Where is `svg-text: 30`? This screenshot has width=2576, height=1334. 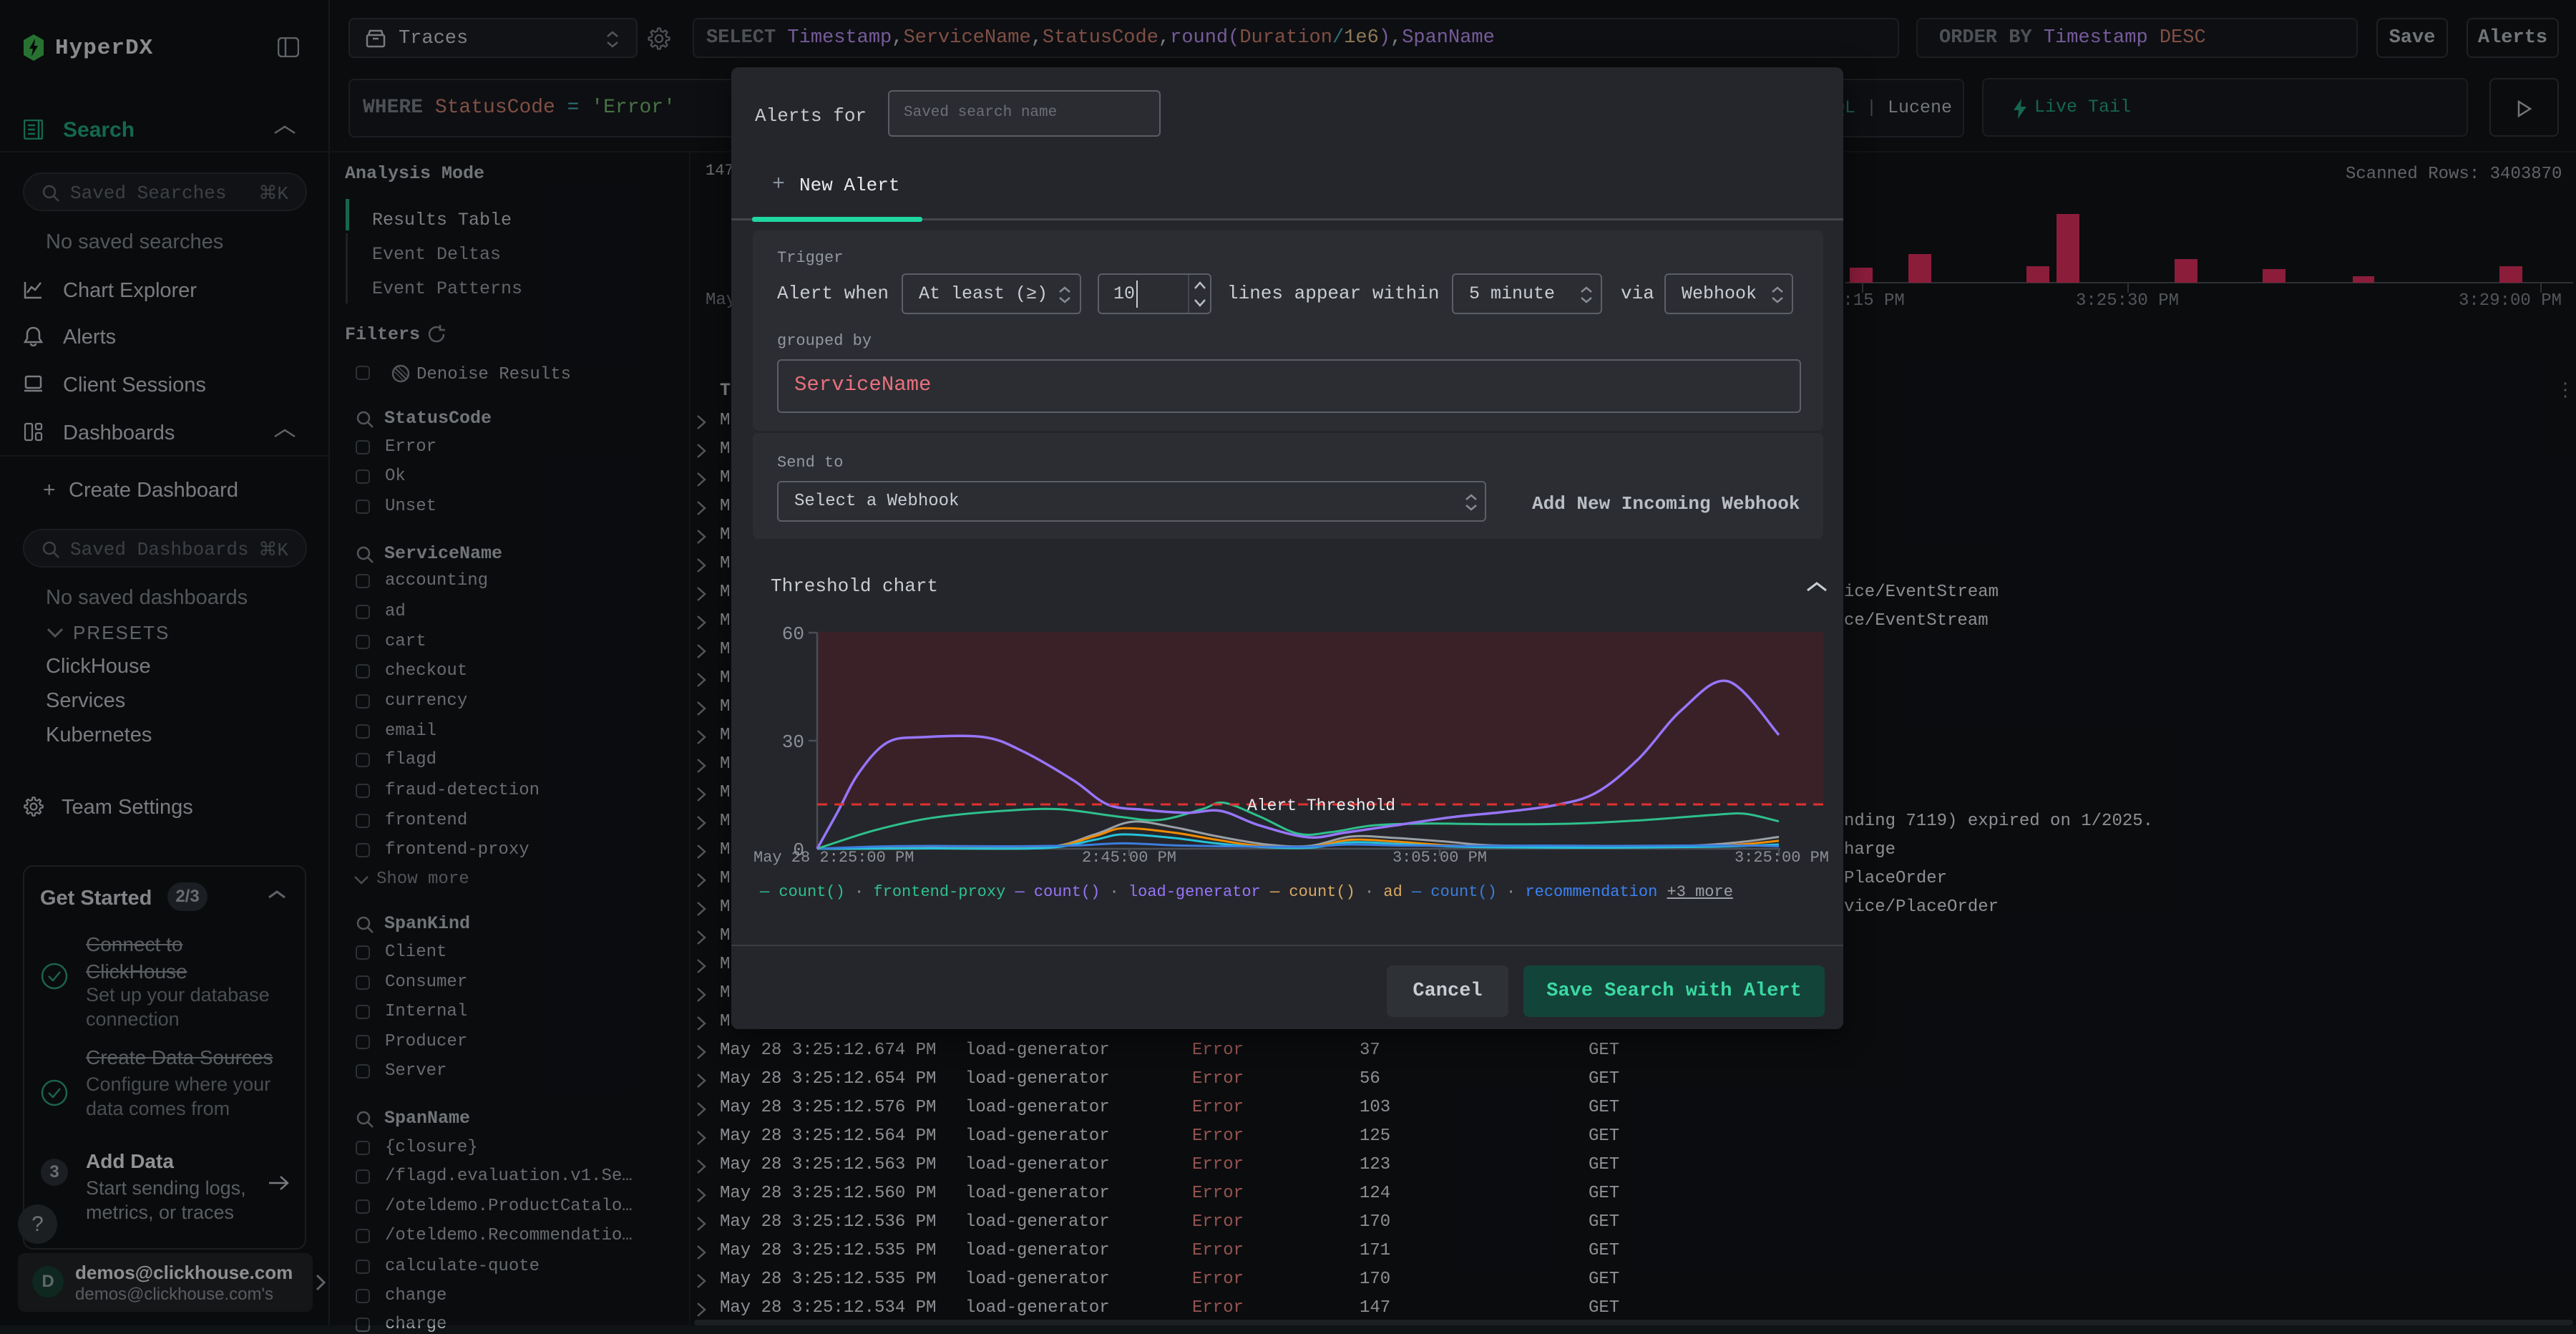 svg-text: 30 is located at coordinates (793, 742).